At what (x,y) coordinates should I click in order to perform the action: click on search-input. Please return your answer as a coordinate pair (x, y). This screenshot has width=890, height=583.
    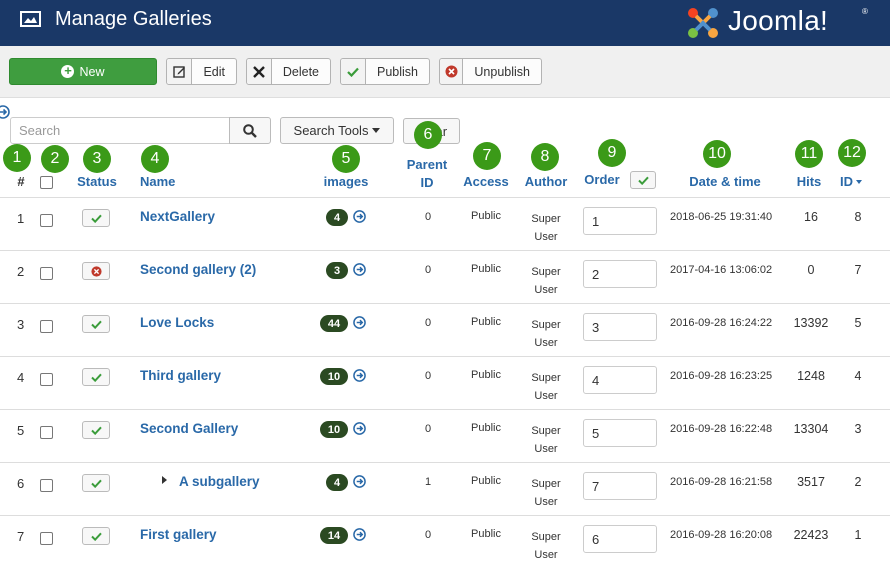
    Looking at the image, I should click on (120, 130).